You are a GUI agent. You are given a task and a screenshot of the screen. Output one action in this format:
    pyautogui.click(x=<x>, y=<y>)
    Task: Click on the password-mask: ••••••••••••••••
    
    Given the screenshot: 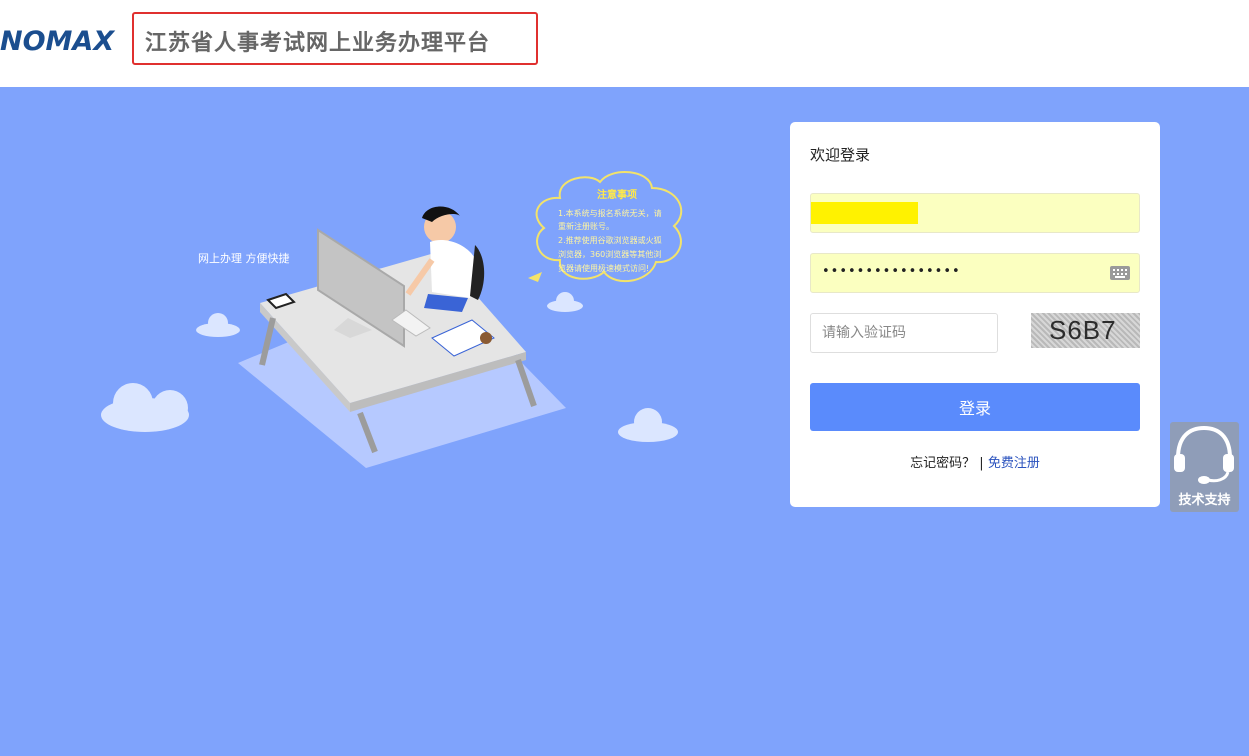 What is the action you would take?
    pyautogui.click(x=891, y=271)
    